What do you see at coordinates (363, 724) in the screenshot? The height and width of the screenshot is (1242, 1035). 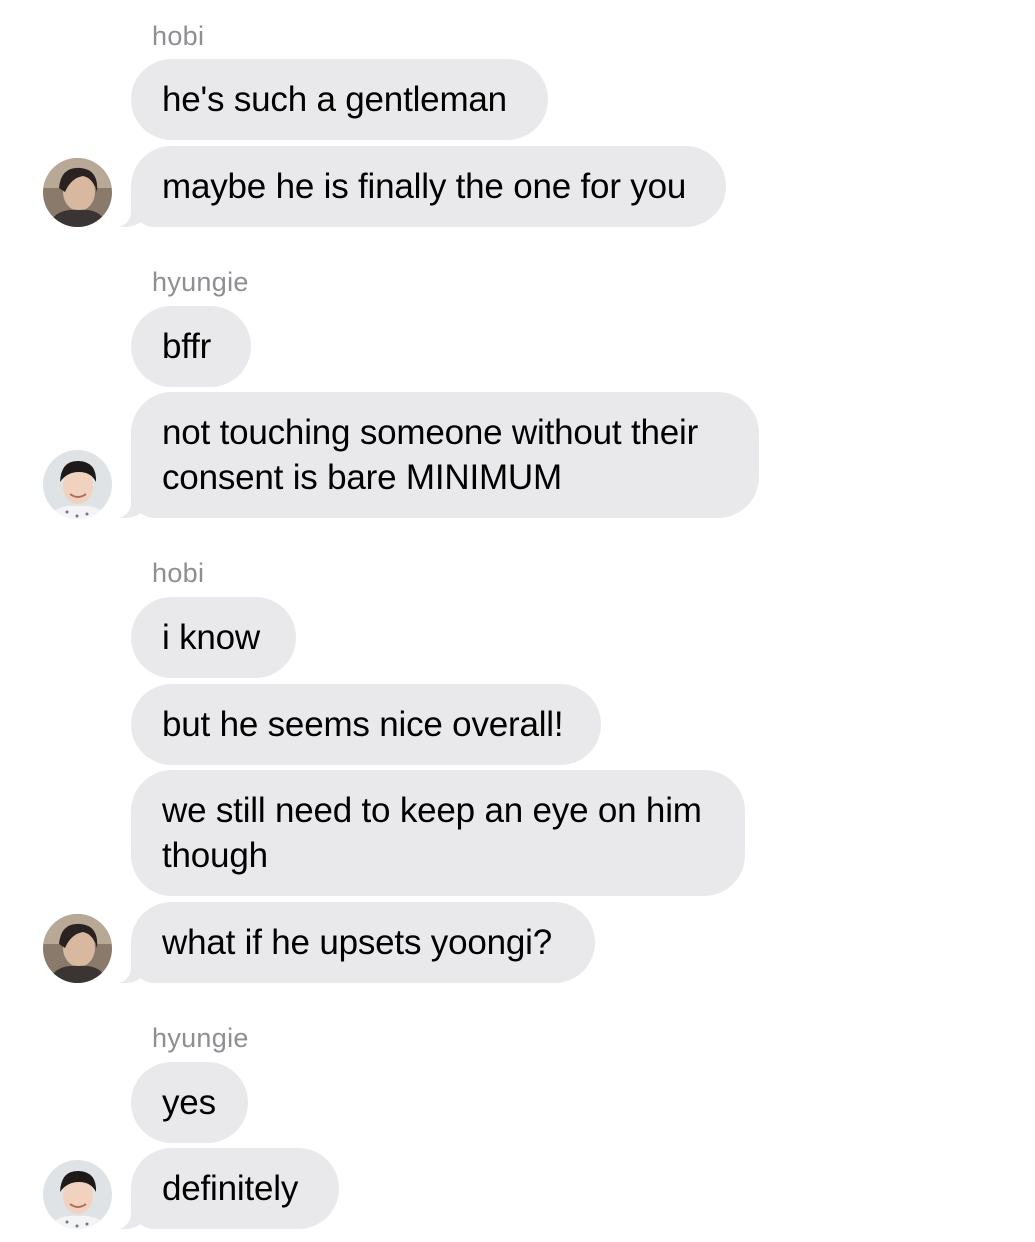 I see `message-text: but he seems nice overall!` at bounding box center [363, 724].